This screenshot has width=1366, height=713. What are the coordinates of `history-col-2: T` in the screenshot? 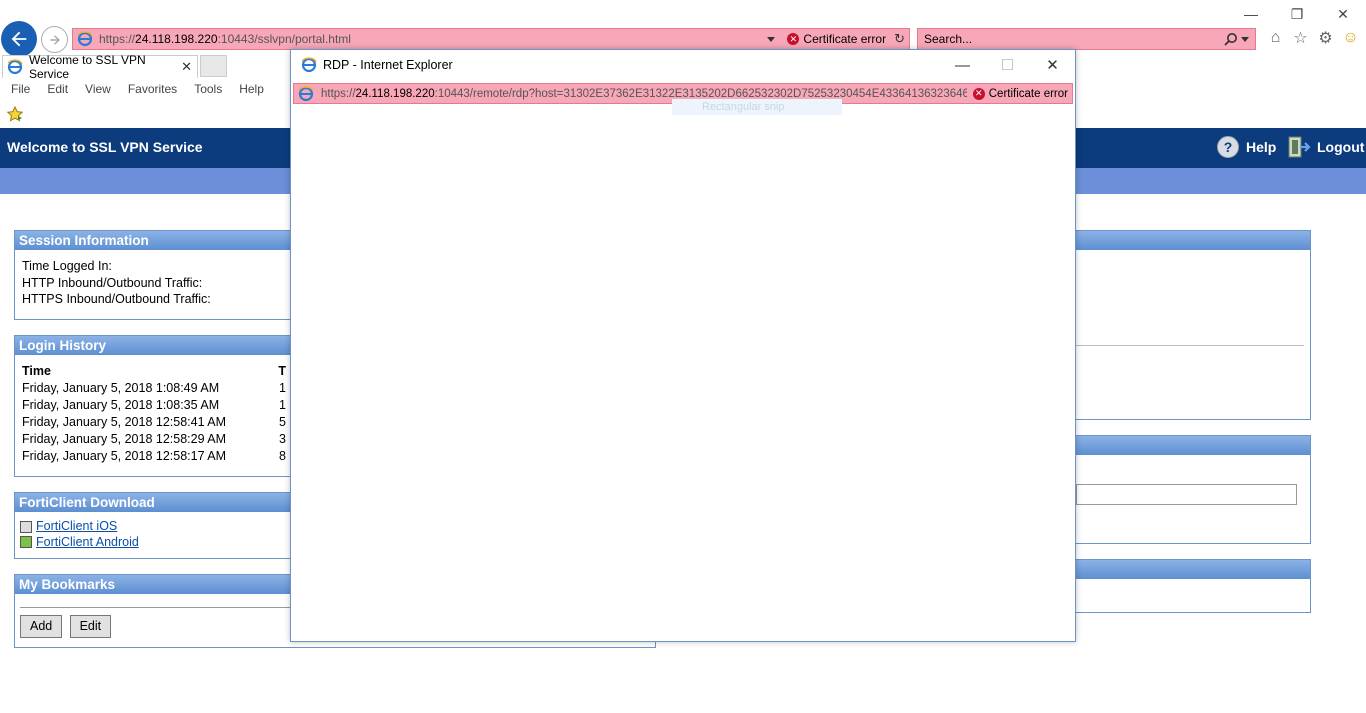 It's located at (282, 371).